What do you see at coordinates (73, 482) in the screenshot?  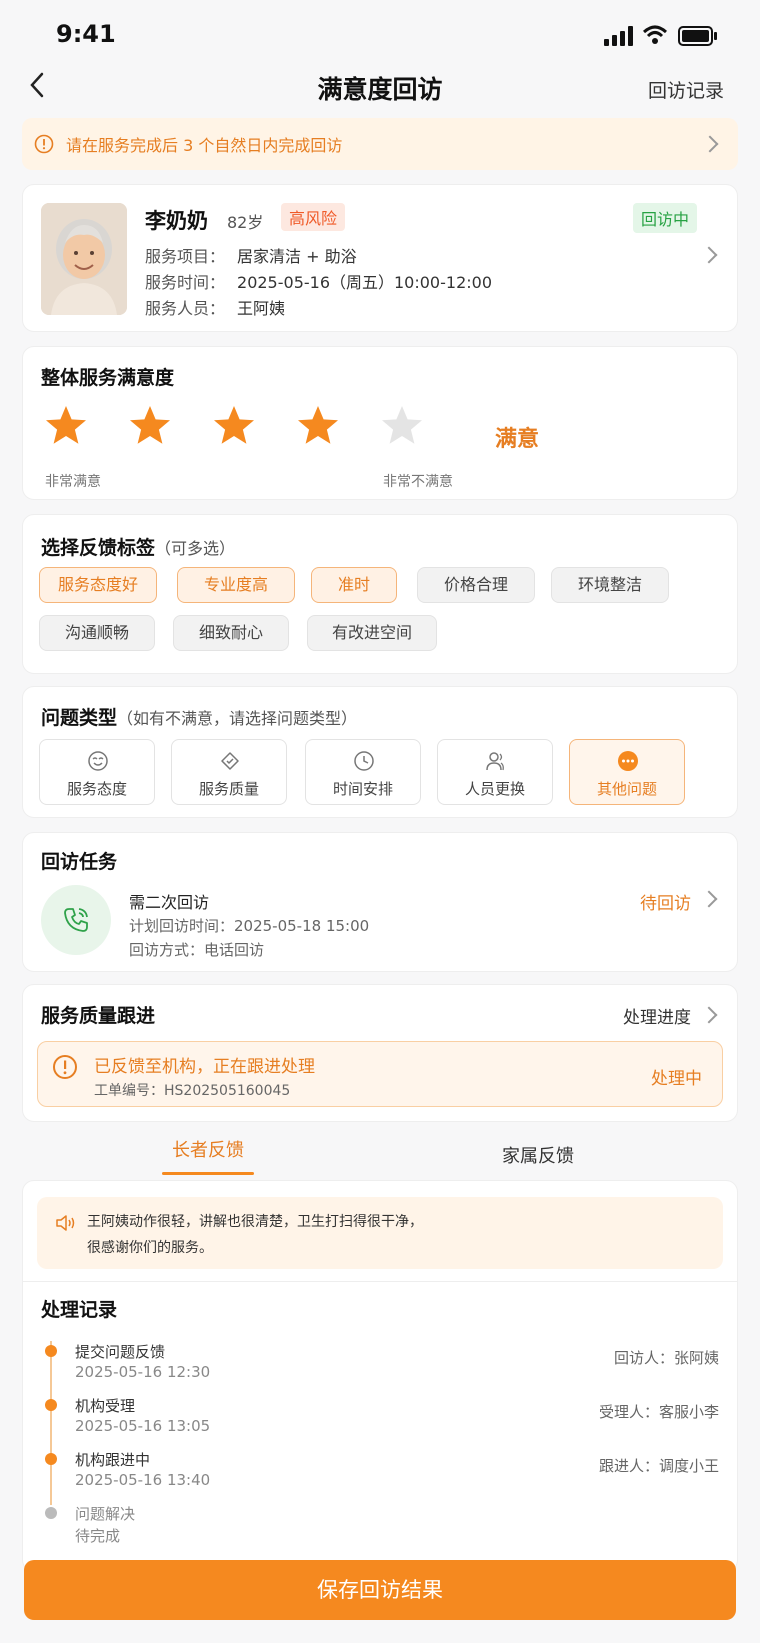 I see `scale-left-label: 非常满意` at bounding box center [73, 482].